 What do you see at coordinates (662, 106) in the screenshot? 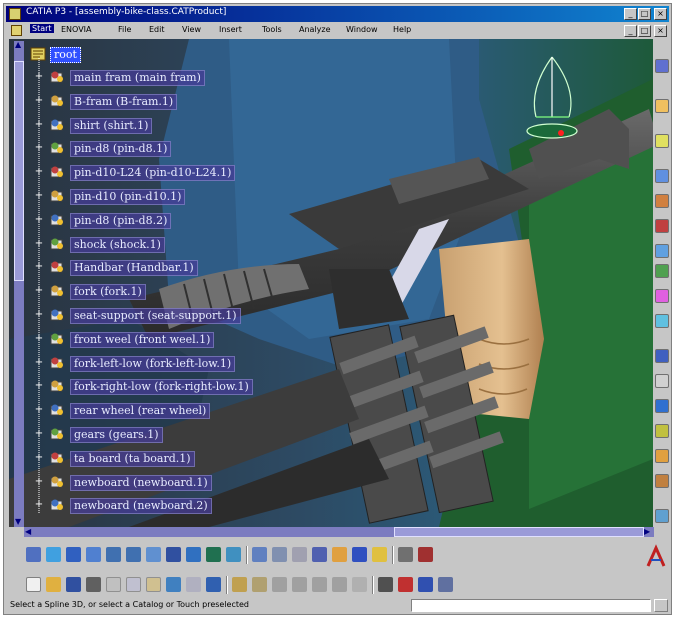
I see `select-icon` at bounding box center [662, 106].